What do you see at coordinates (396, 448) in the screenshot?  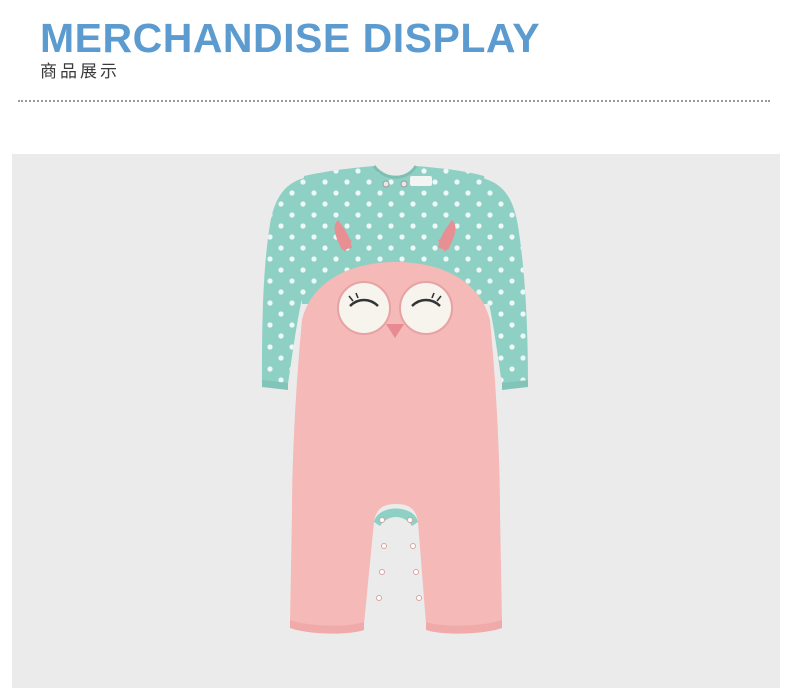 I see `owl-body` at bounding box center [396, 448].